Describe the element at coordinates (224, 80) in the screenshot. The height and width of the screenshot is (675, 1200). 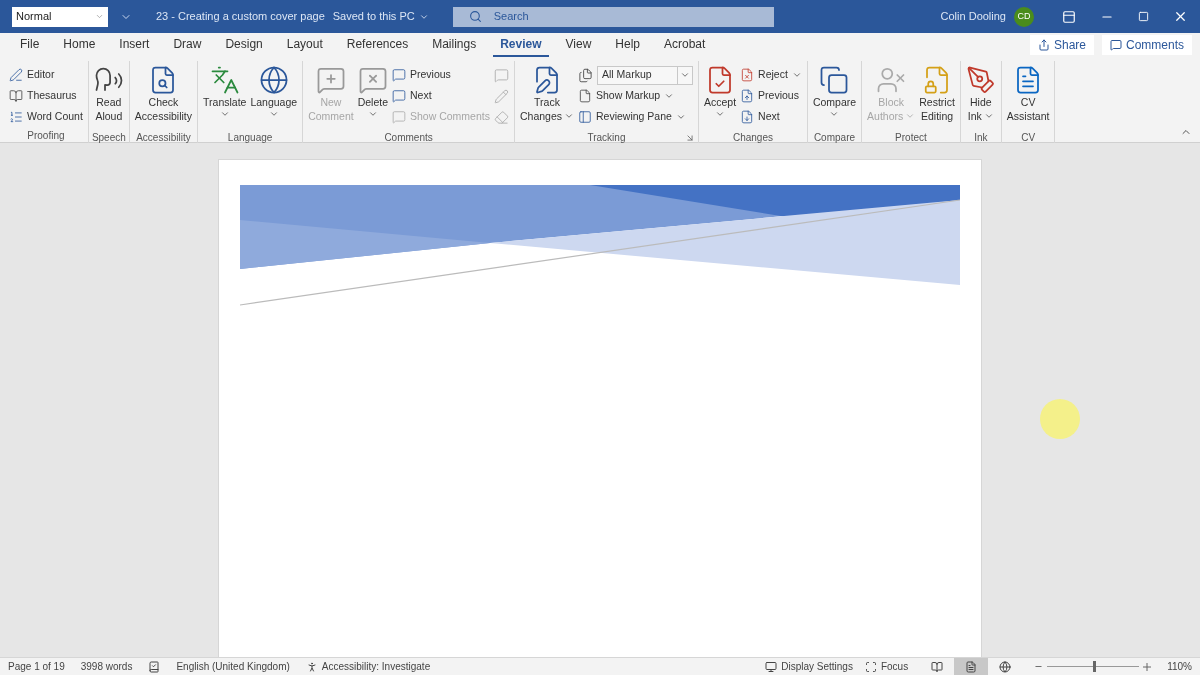
I see `translate-icon` at that location.